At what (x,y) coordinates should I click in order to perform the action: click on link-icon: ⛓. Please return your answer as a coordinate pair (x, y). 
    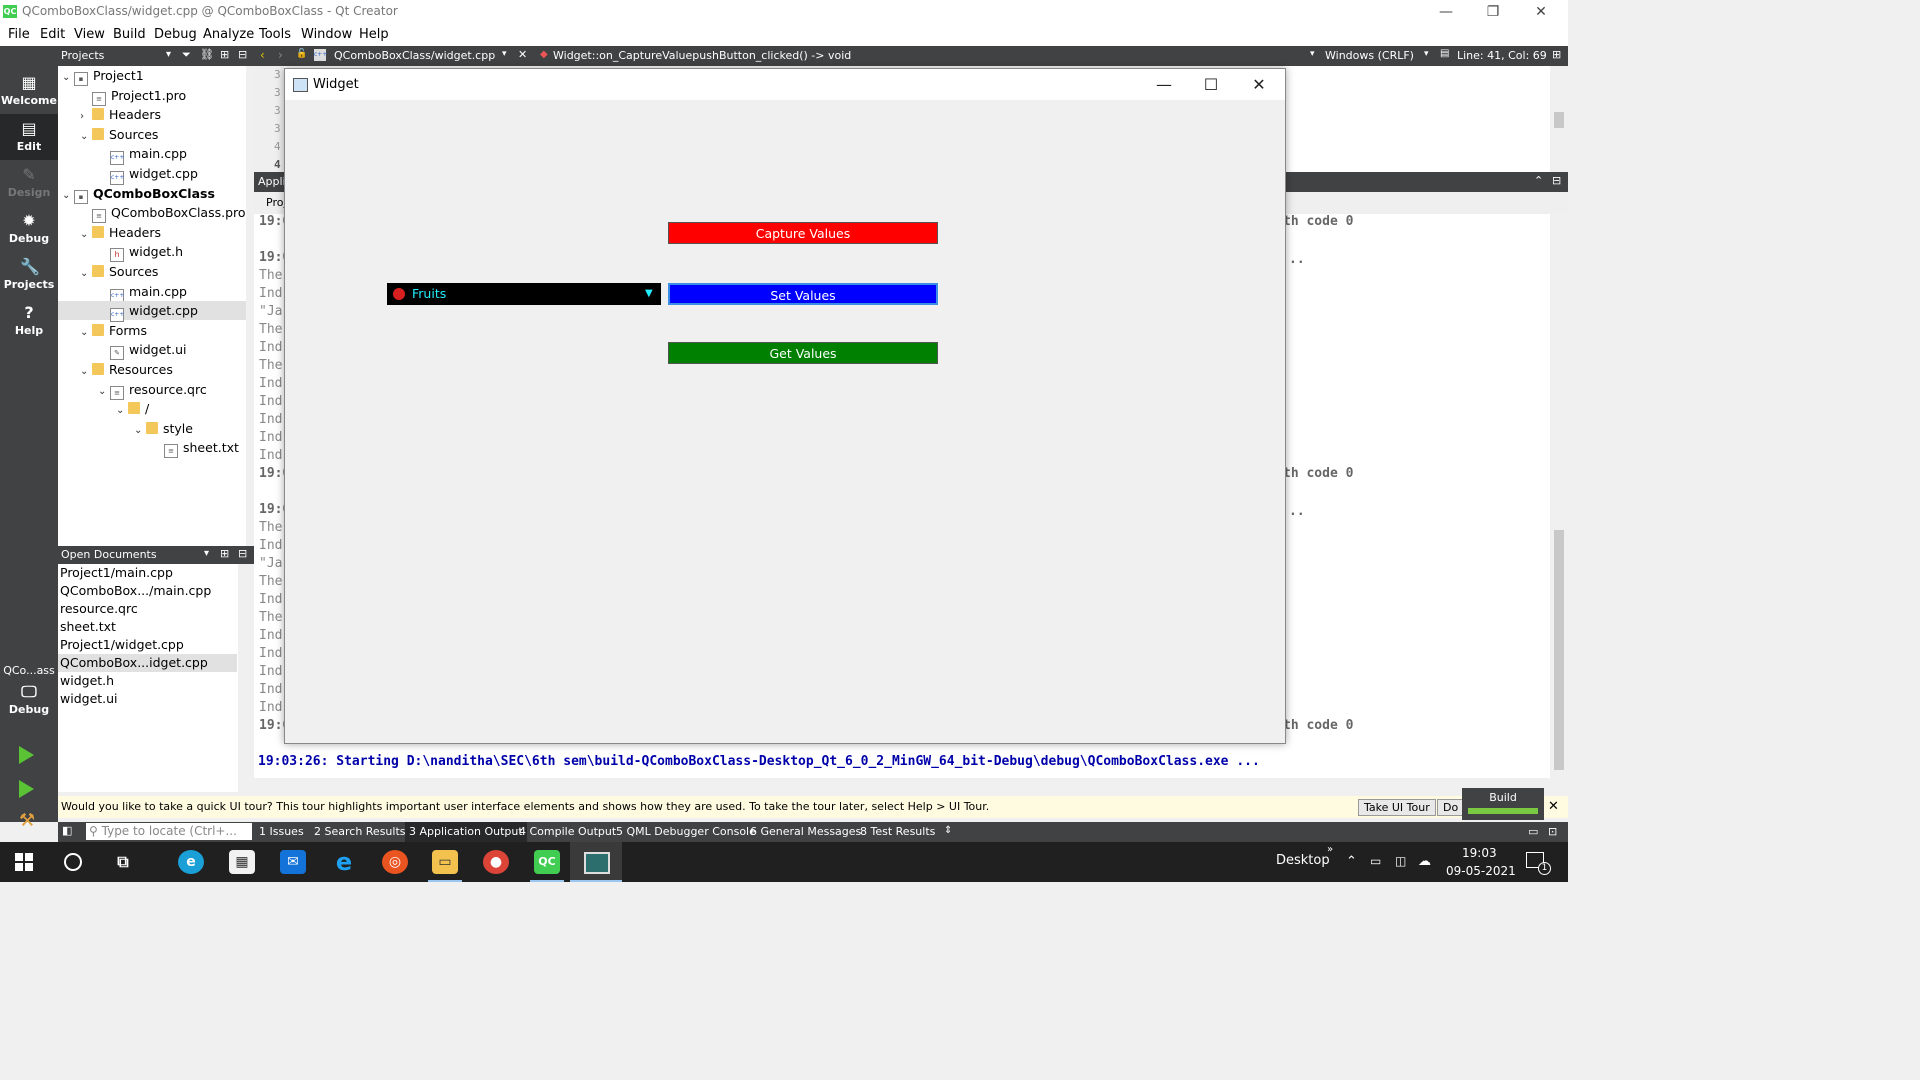
    Looking at the image, I should click on (207, 54).